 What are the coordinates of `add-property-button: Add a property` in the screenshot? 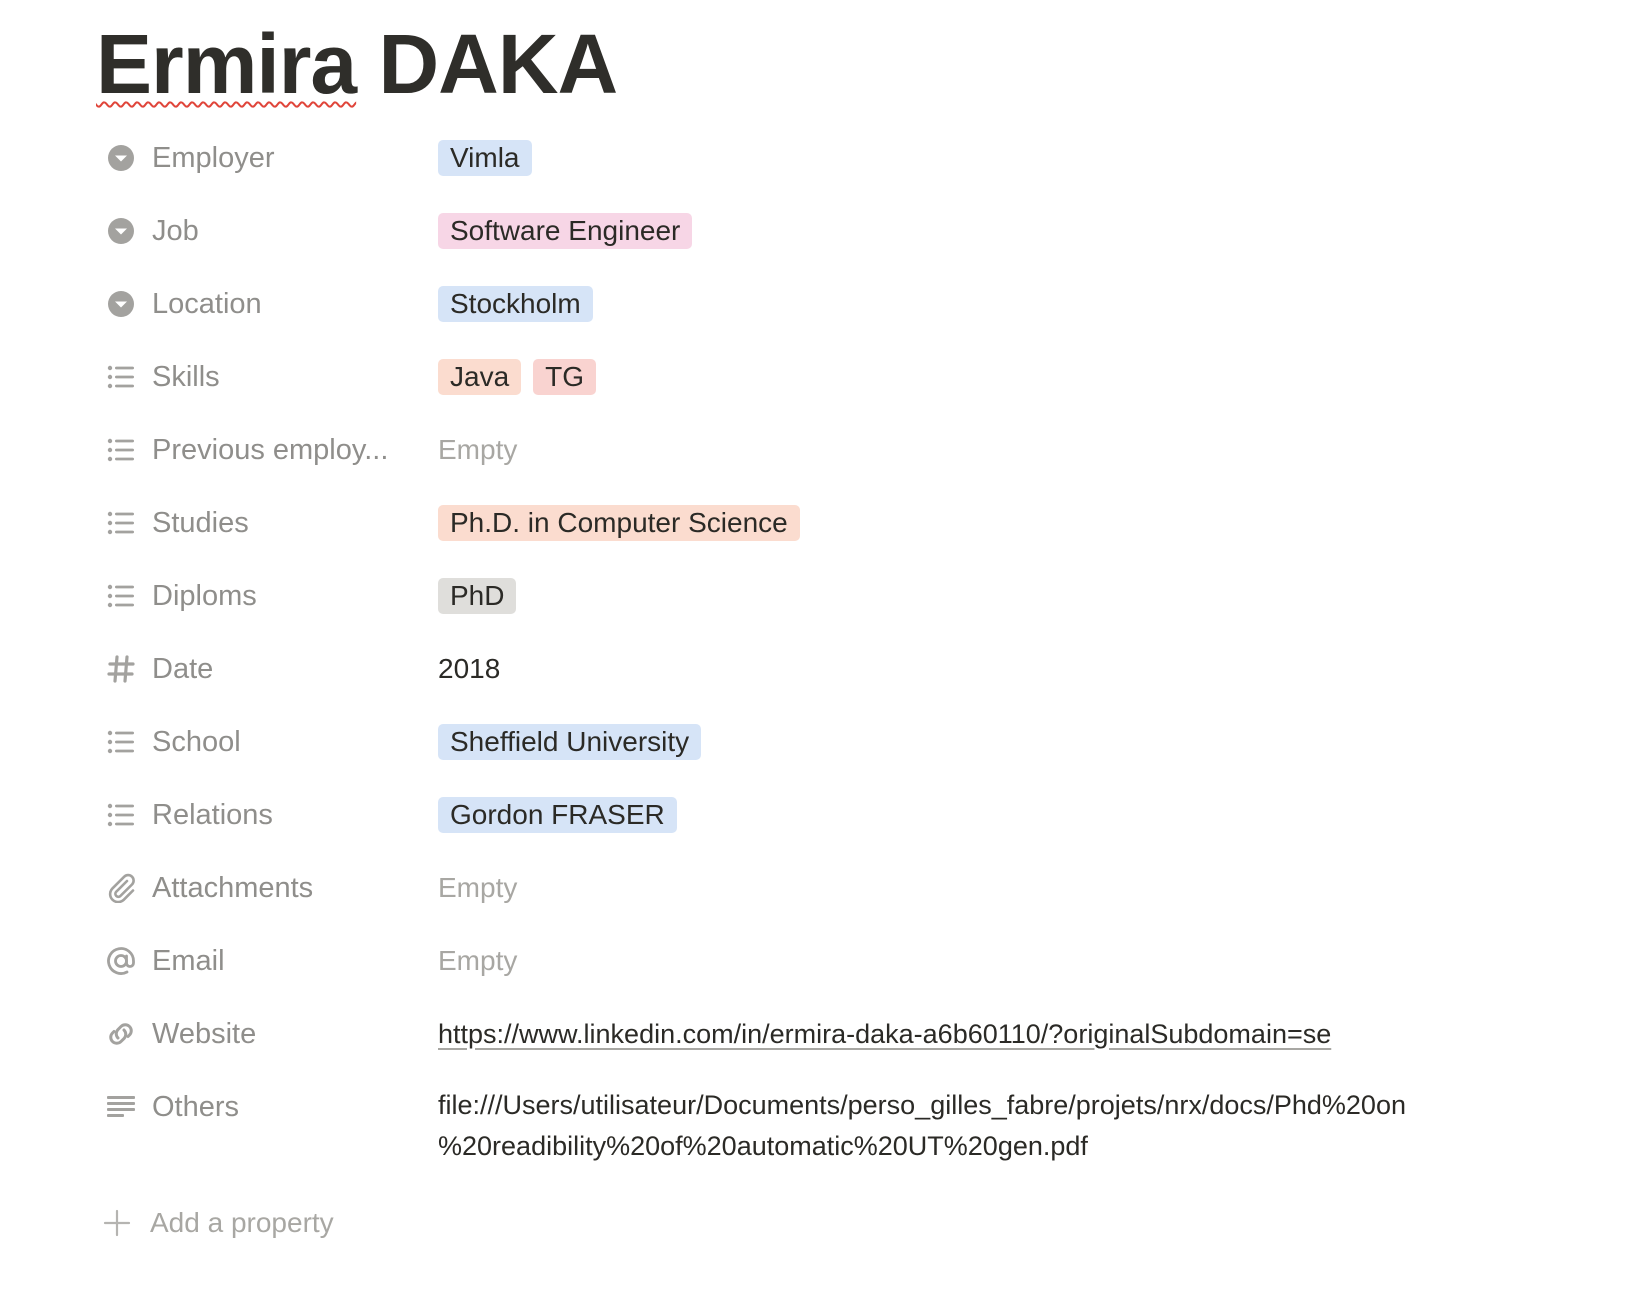 It's located at (215, 1223).